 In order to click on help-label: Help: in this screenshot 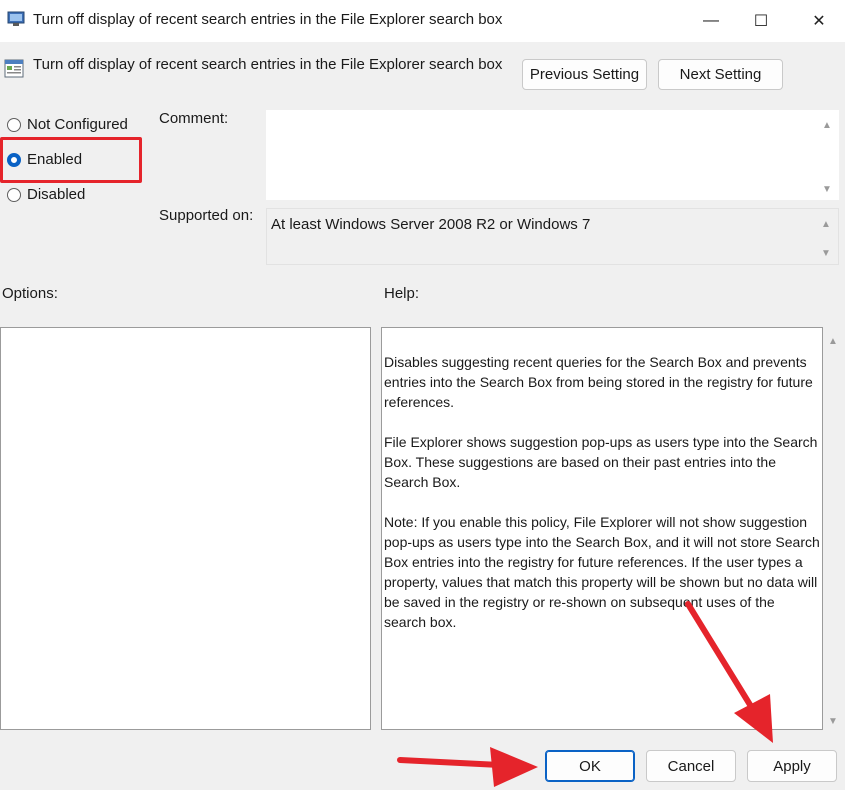, I will do `click(402, 293)`.